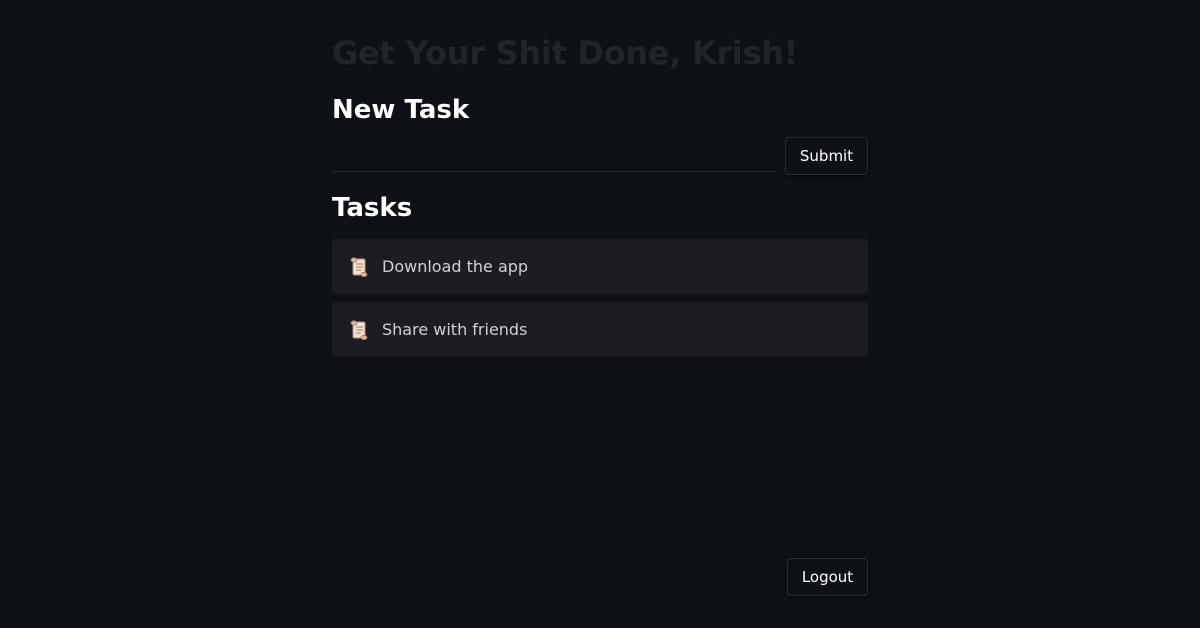 Image resolution: width=1200 pixels, height=628 pixels. I want to click on task-list: Download the app Share with friends, so click(600, 302).